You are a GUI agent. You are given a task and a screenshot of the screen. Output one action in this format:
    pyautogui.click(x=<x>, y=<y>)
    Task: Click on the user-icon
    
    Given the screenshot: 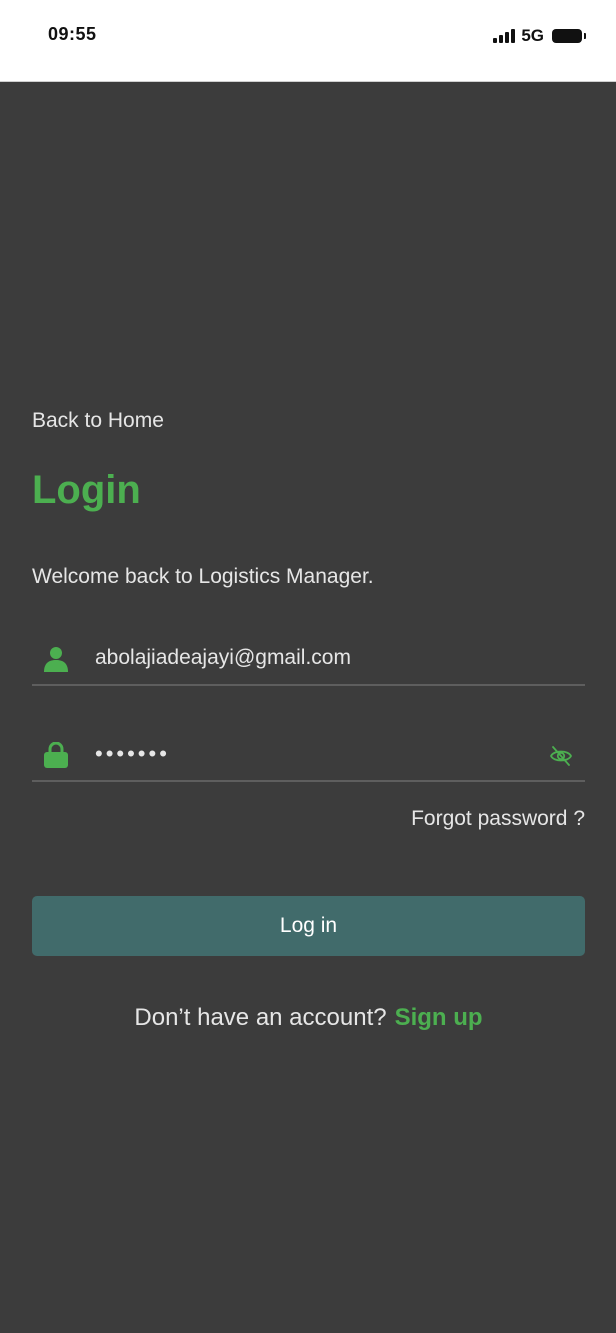 What is the action you would take?
    pyautogui.click(x=56, y=659)
    